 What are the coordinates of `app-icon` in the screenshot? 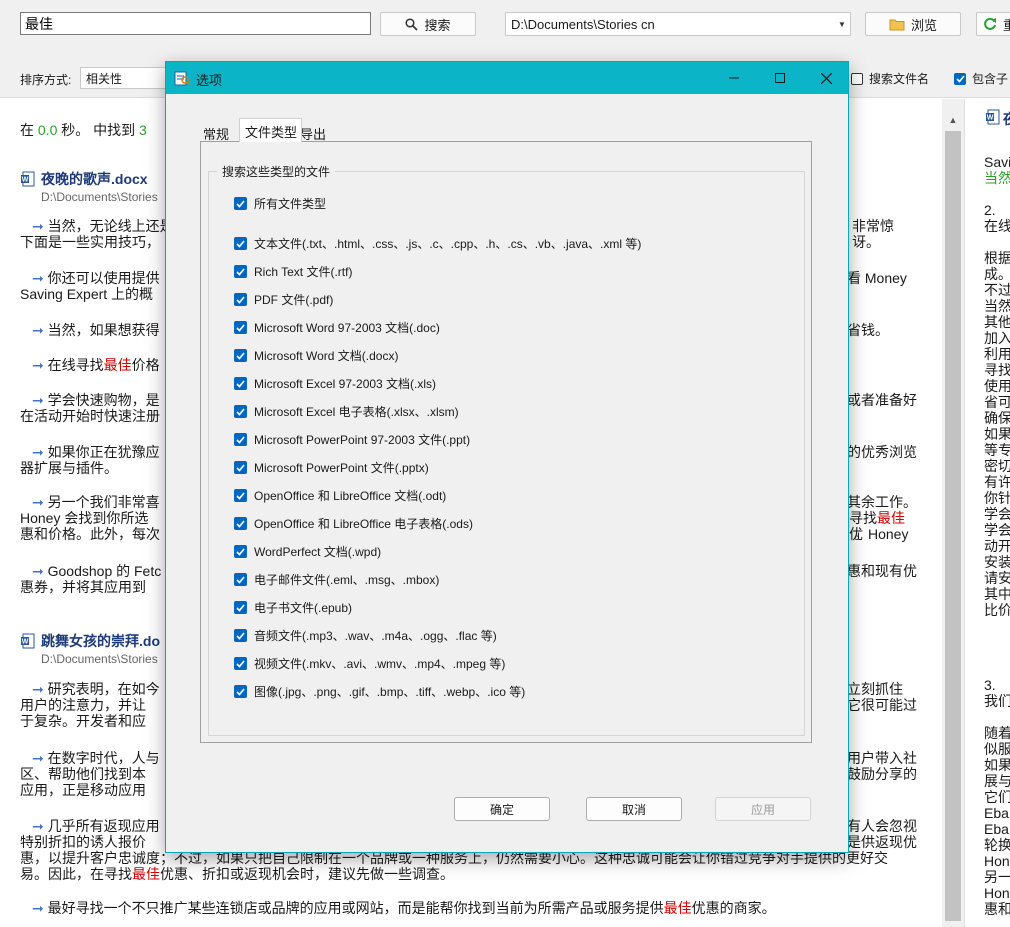 It's located at (182, 78).